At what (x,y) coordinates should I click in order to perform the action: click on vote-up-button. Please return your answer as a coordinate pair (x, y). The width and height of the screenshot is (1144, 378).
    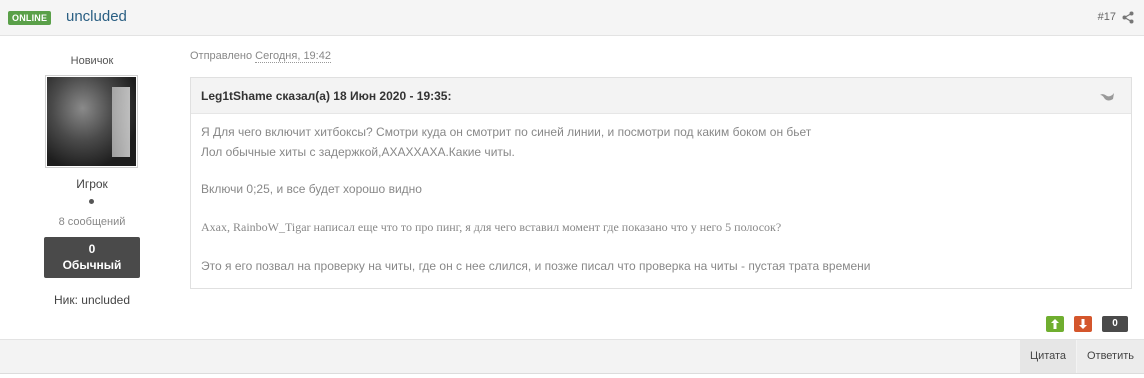
    Looking at the image, I should click on (1055, 324).